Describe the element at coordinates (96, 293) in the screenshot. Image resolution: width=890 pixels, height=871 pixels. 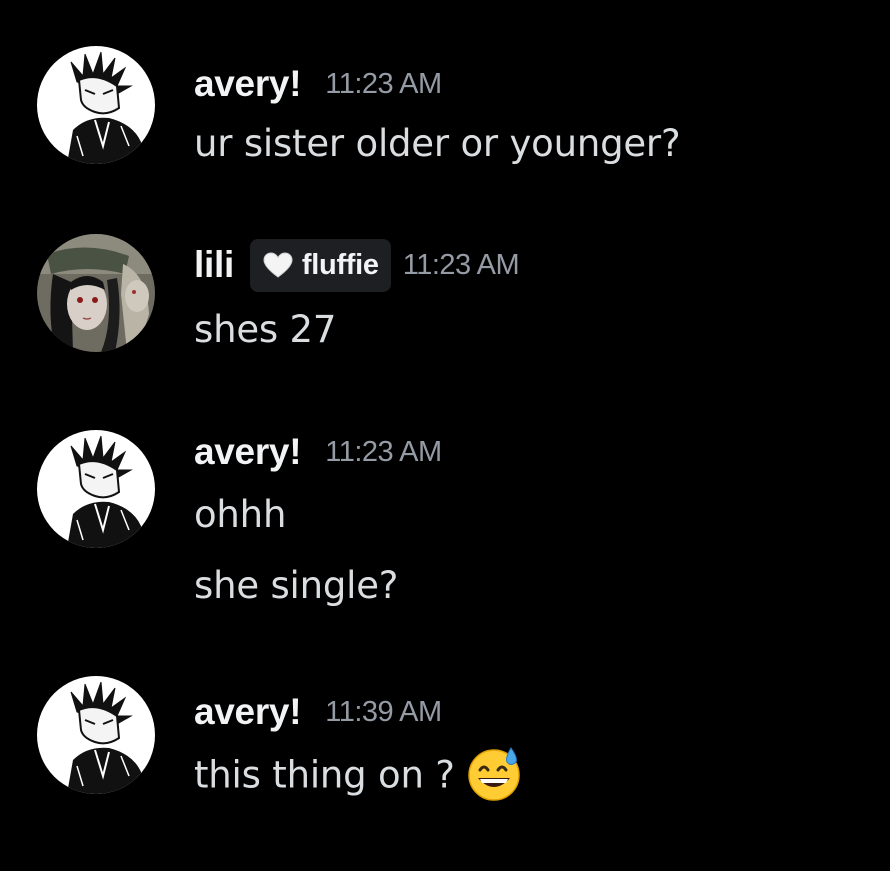
I see `anime-girl-avatar-icon` at that location.